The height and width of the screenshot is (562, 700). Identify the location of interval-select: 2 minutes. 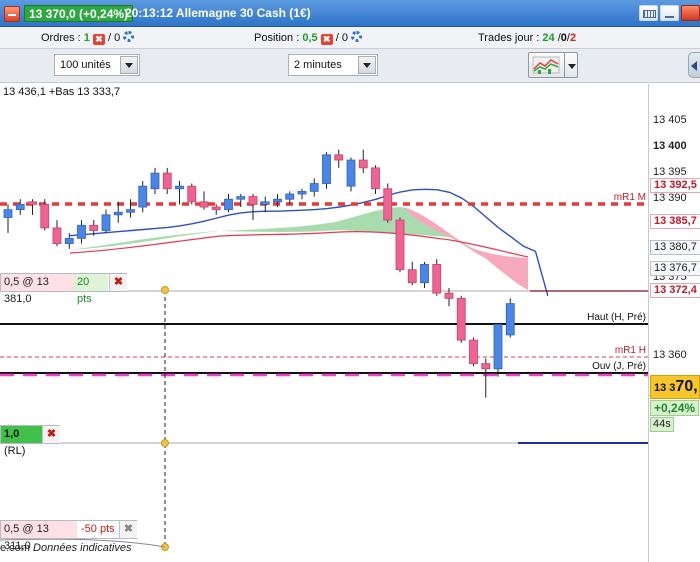
(333, 65).